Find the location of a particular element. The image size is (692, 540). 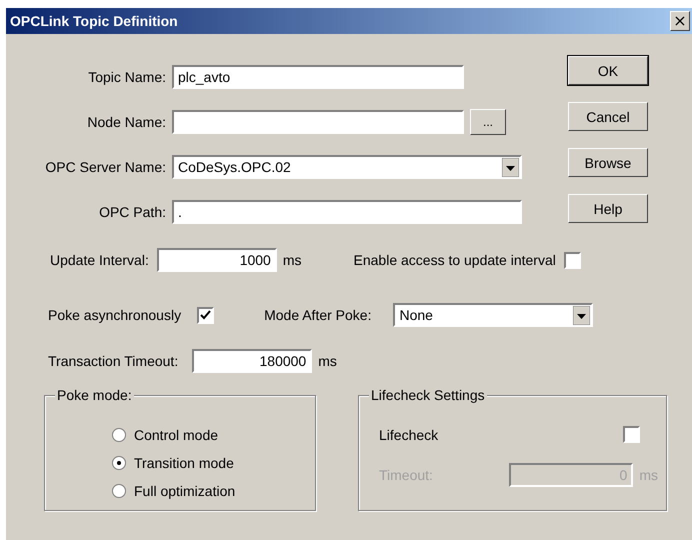

mode-after-poke-dropdown: None is located at coordinates (493, 315).